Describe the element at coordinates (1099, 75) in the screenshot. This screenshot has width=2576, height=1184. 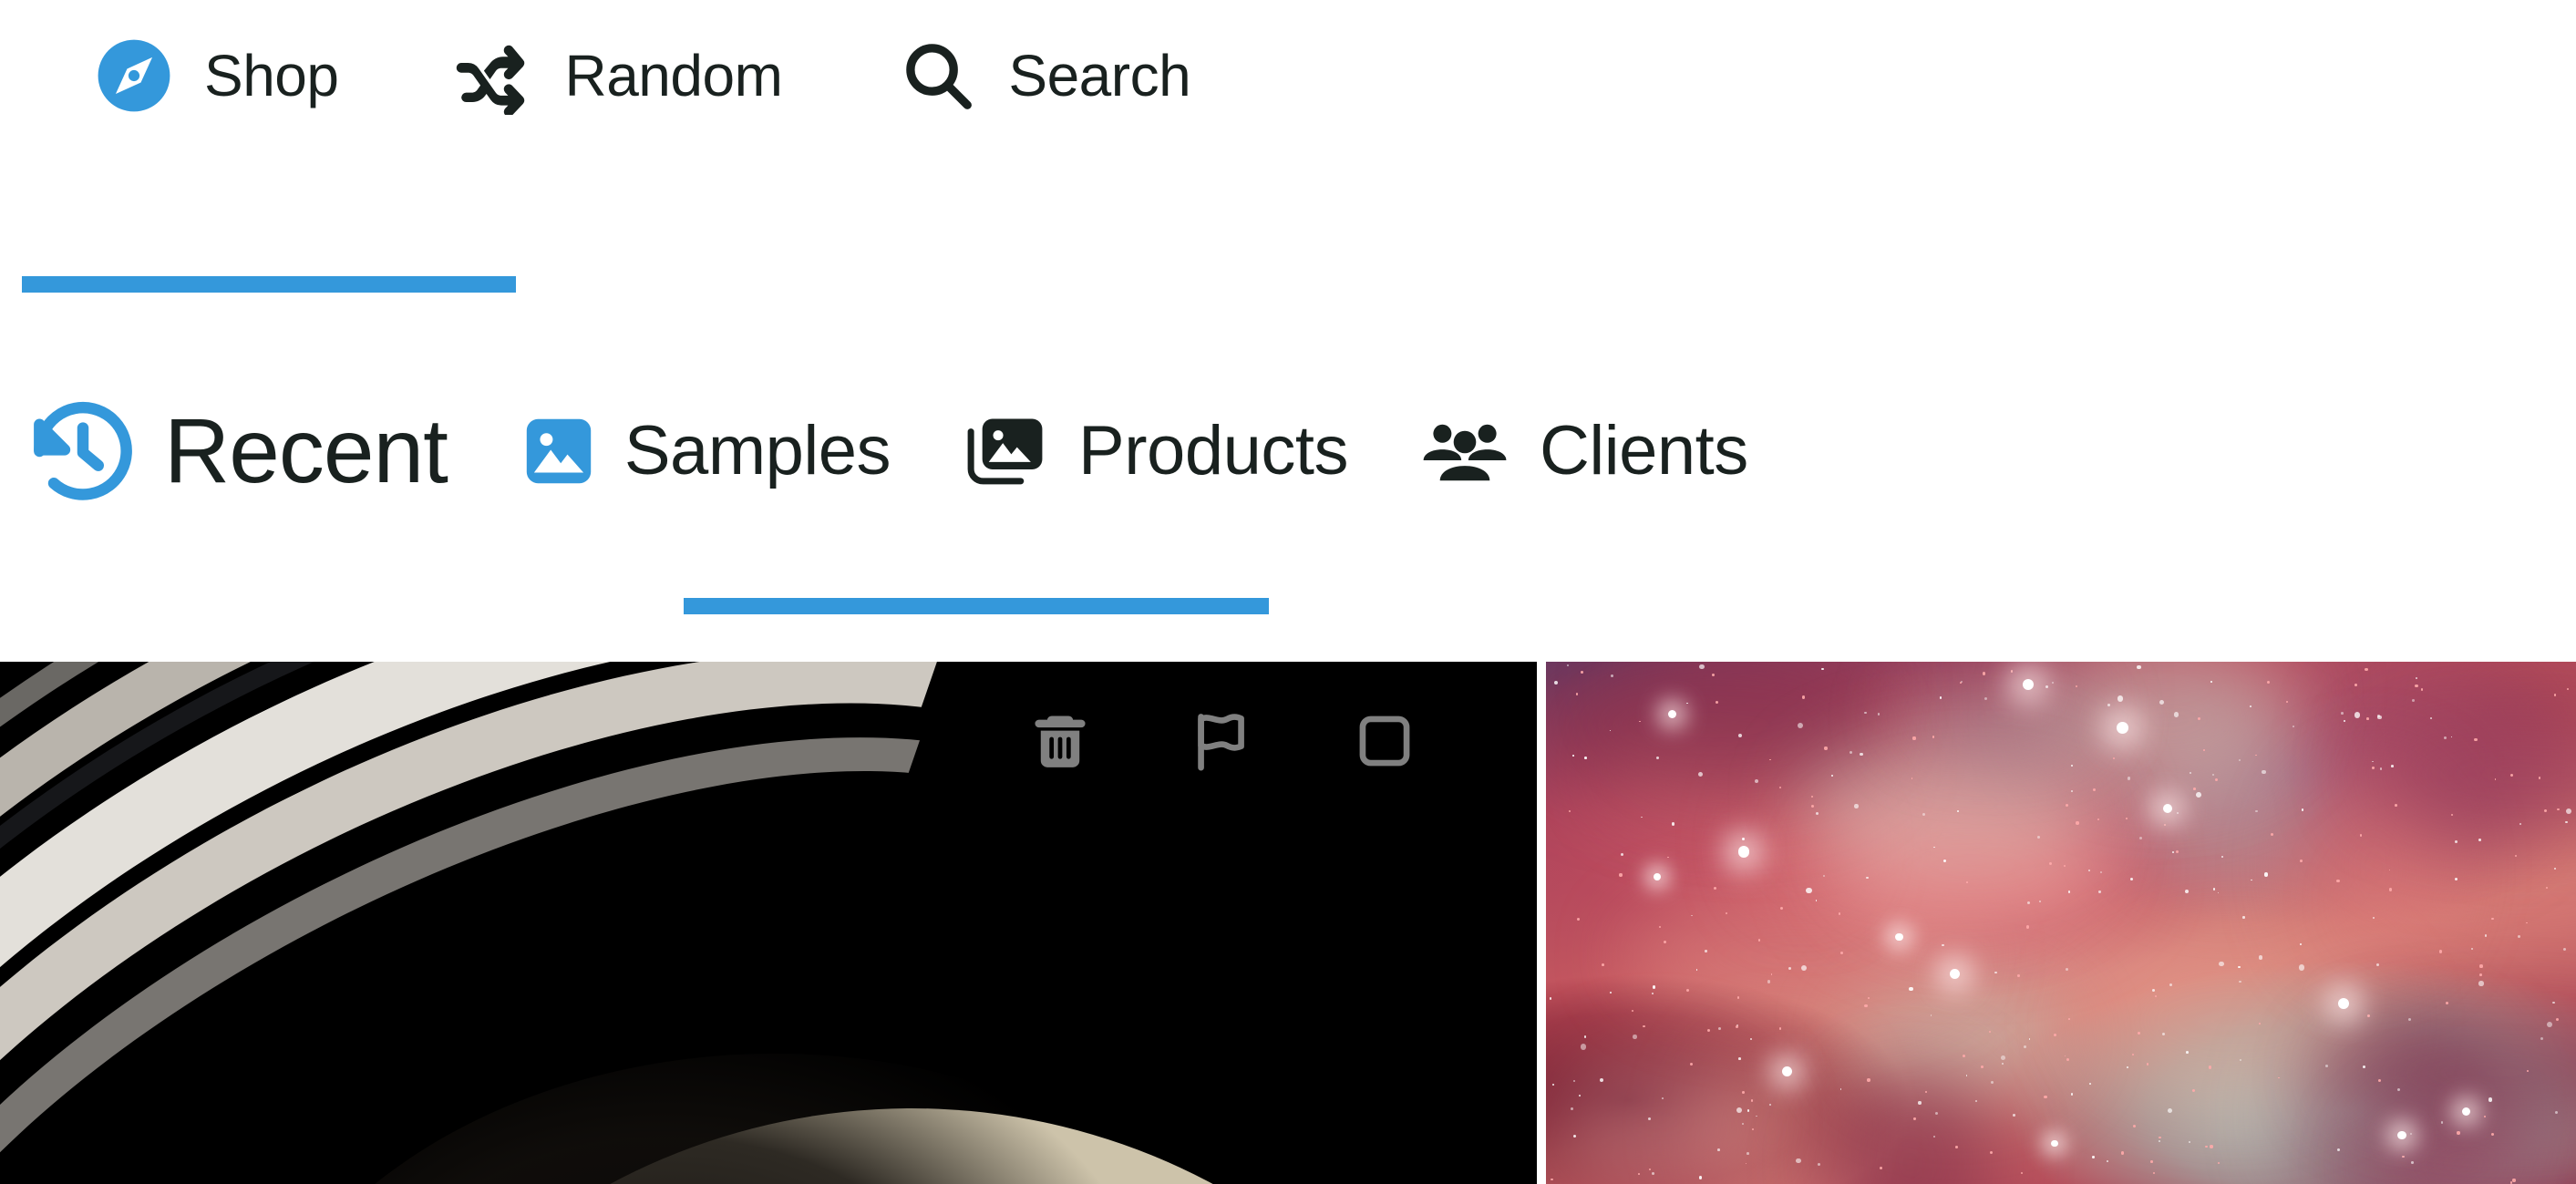
I see `primary-nav-label-search: Search` at that location.